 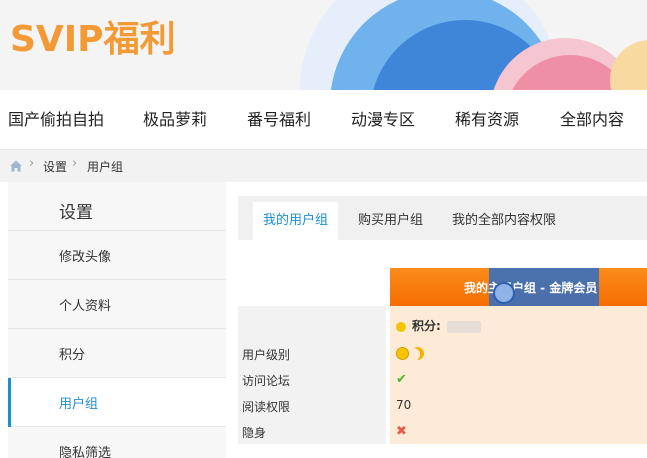 What do you see at coordinates (401, 379) in the screenshot?
I see `check-icon: ✔` at bounding box center [401, 379].